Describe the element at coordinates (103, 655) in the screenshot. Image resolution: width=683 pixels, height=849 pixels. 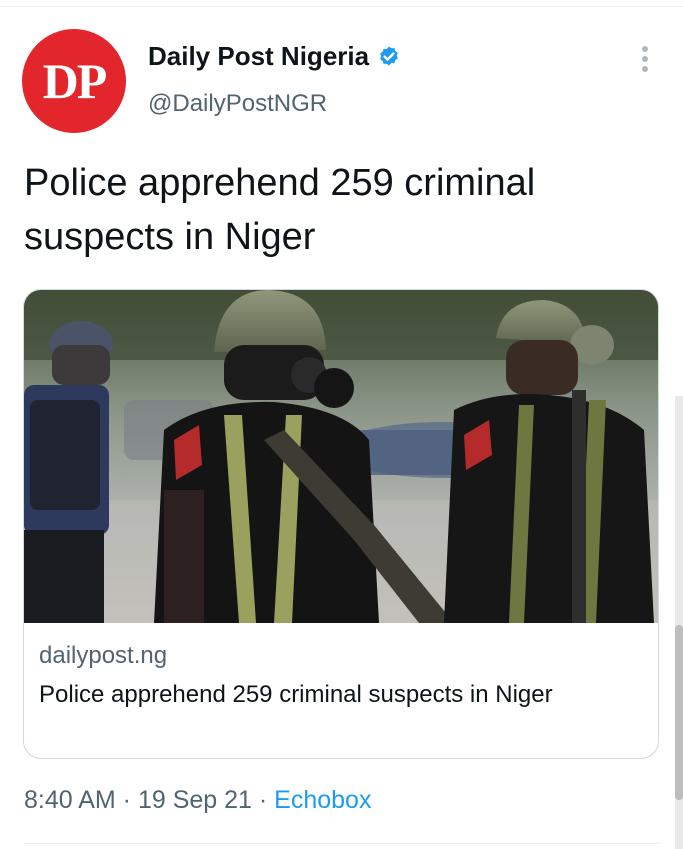
I see `link-card-domain: dailypost.ng` at that location.